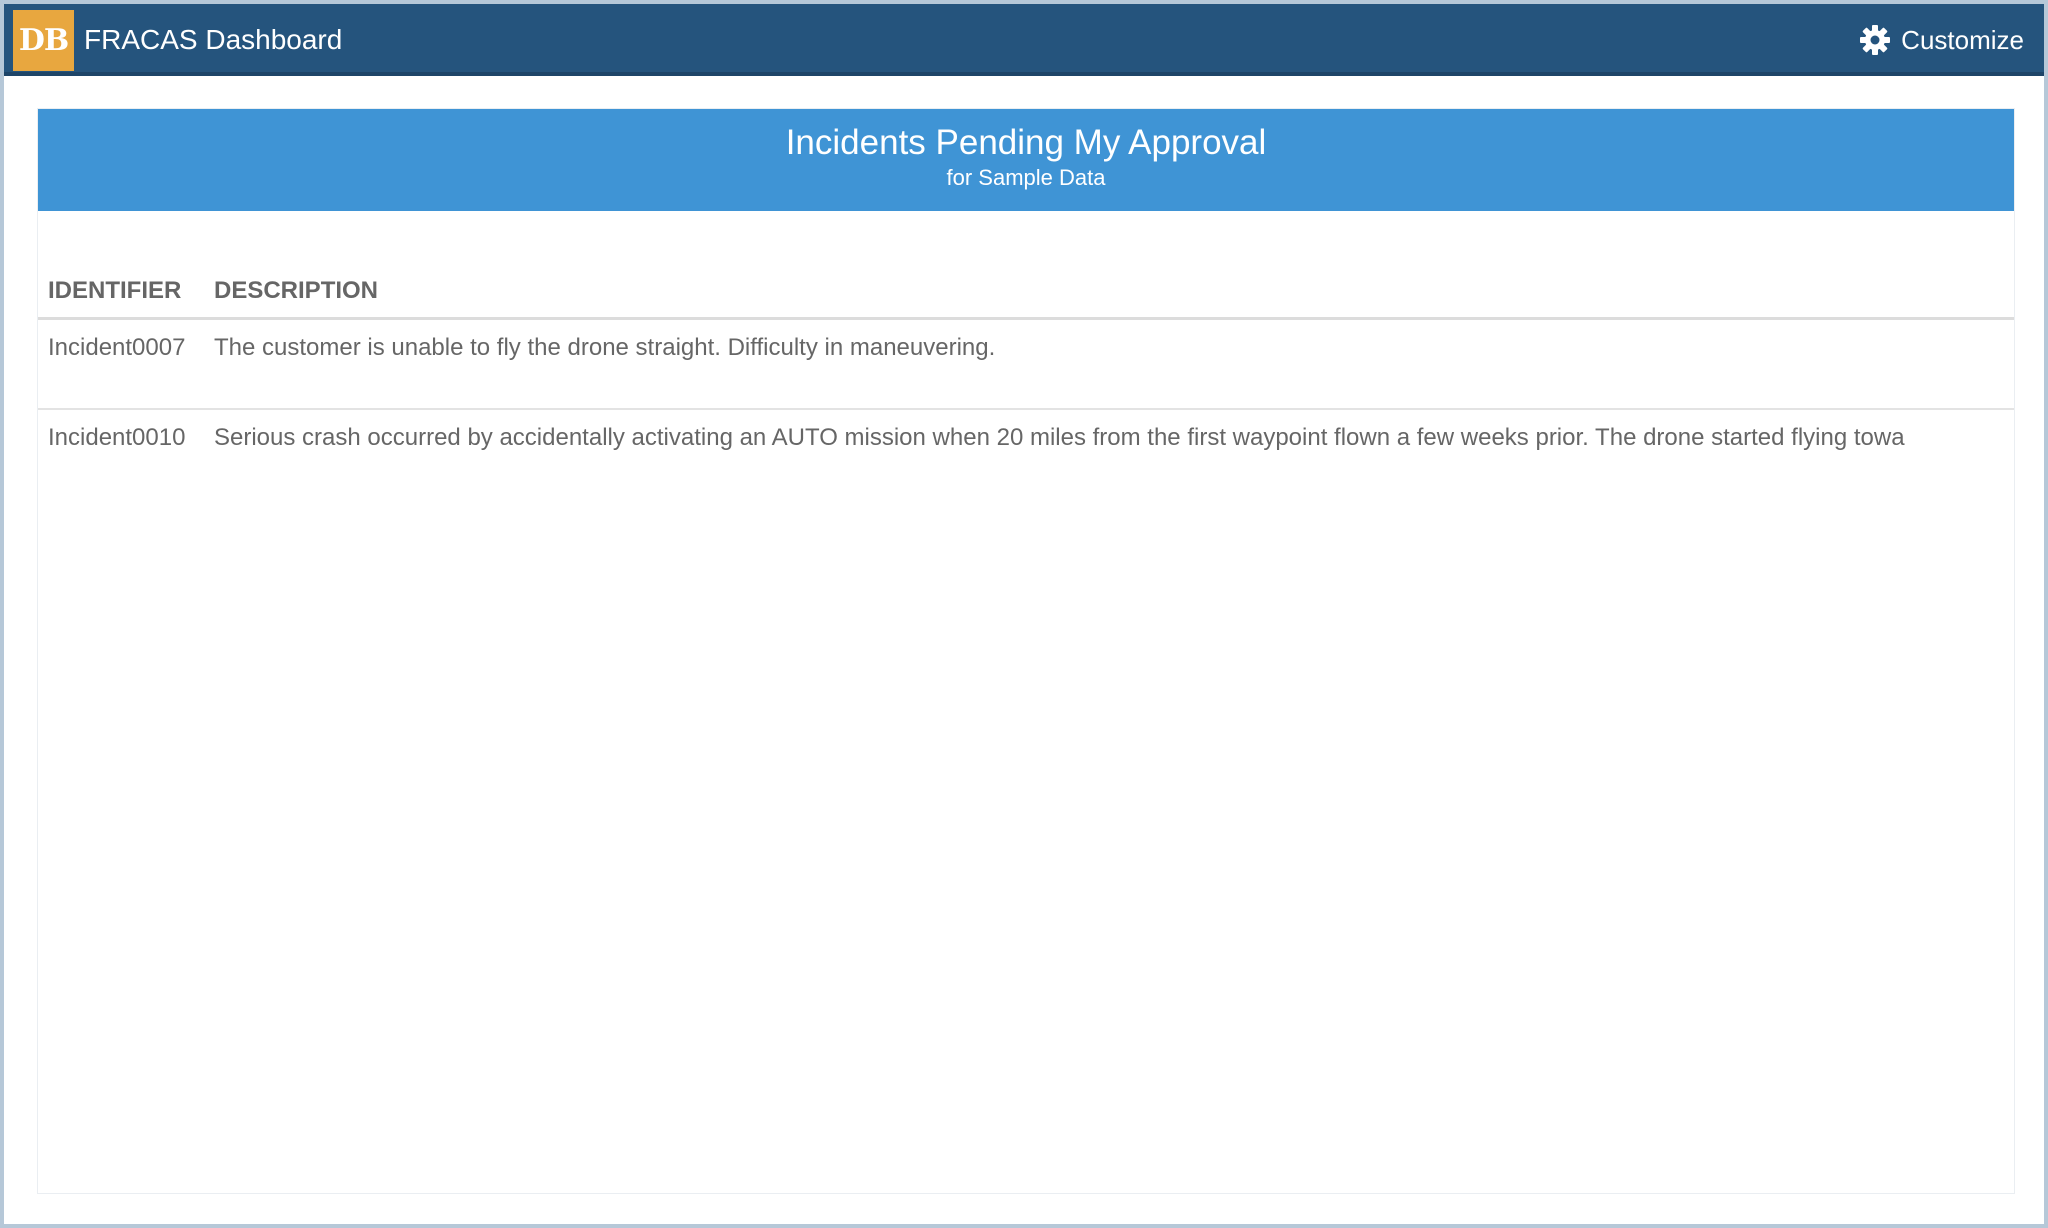 The width and height of the screenshot is (2048, 1228). Describe the element at coordinates (1109, 292) in the screenshot. I see `column-header-description: DESCRIPTION` at that location.